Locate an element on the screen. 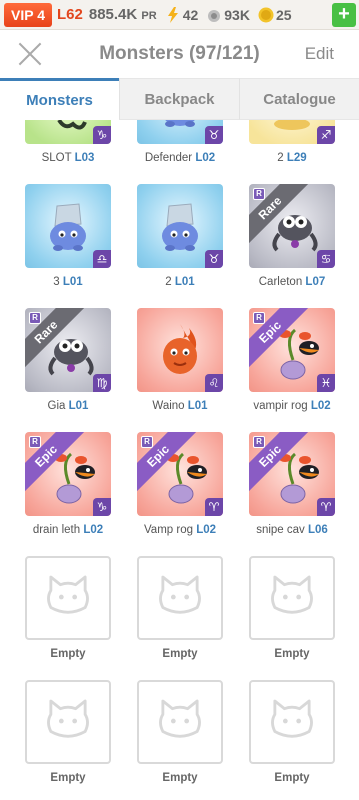  header: Monsters (97/121) Edit is located at coordinates (179, 54).